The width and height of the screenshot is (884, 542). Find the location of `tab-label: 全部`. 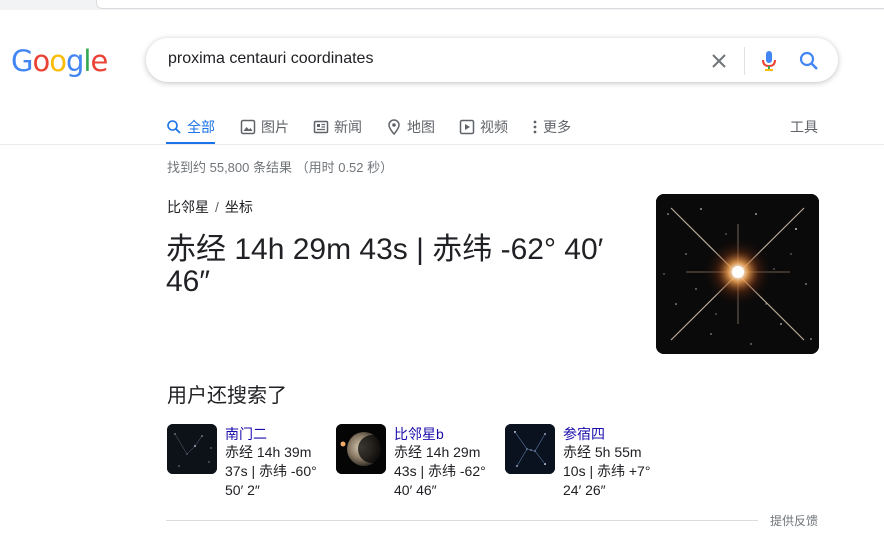

tab-label: 全部 is located at coordinates (201, 127).